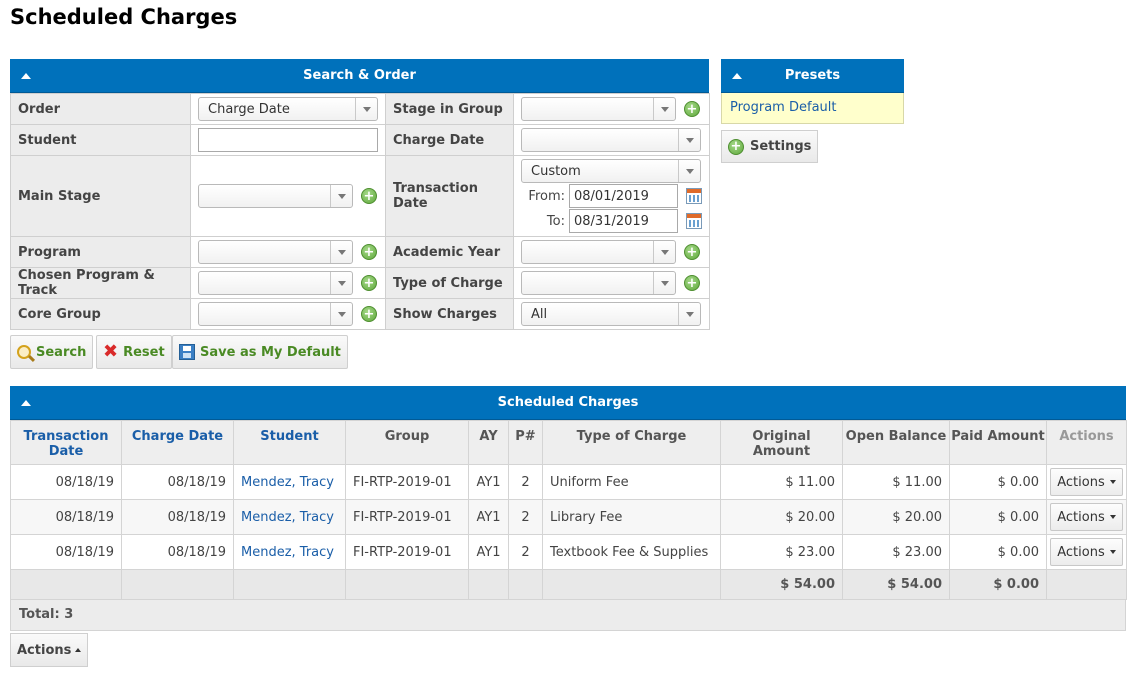 This screenshot has height=684, width=1145. I want to click on type-of-charge-label: Type of Charge, so click(449, 283).